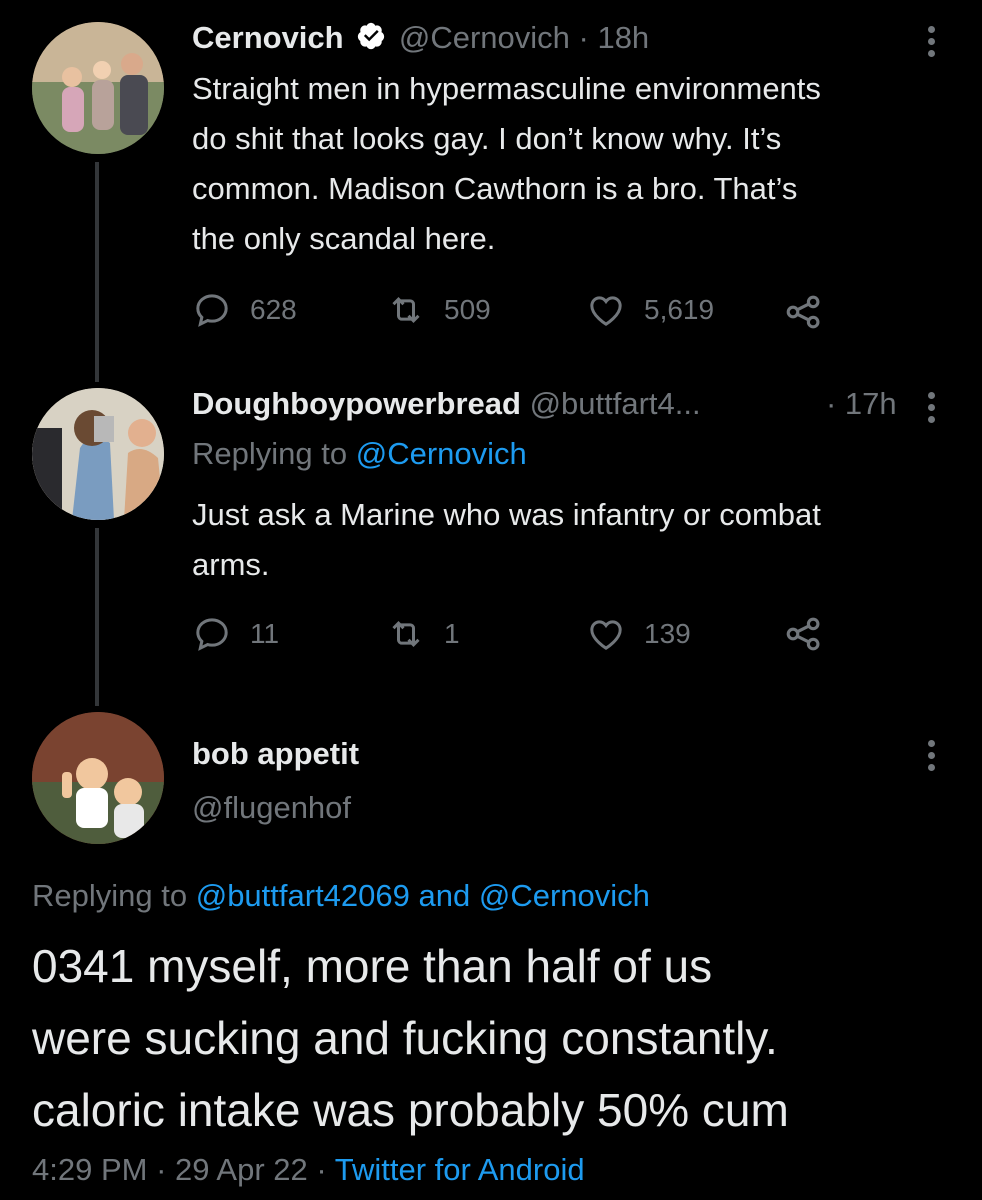  Describe the element at coordinates (268, 37) in the screenshot. I see `display-name: Cernovich` at that location.